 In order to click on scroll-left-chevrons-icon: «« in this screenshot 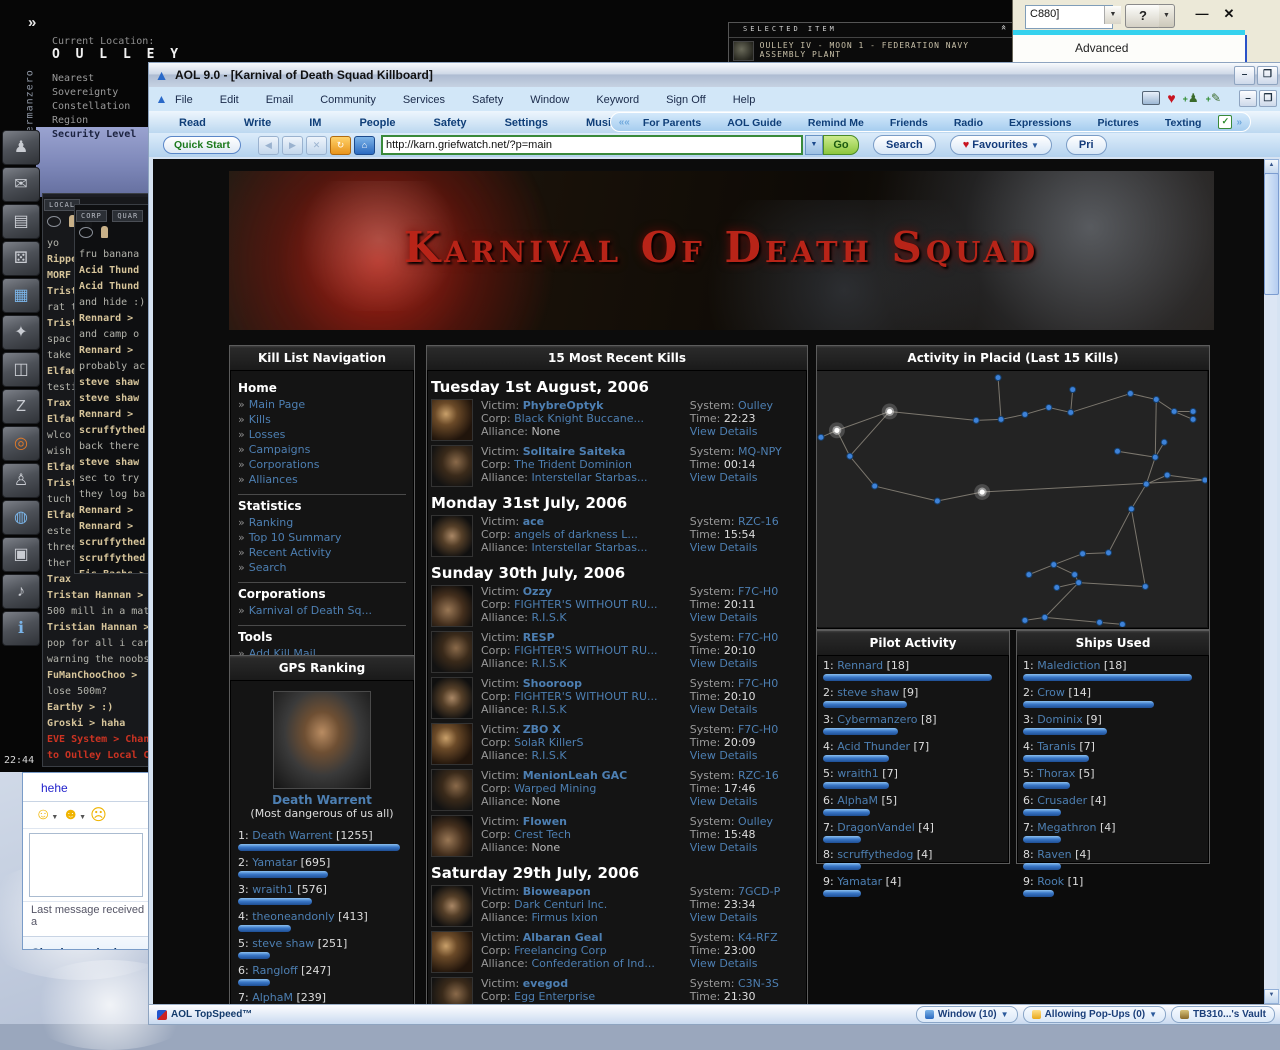, I will do `click(624, 122)`.